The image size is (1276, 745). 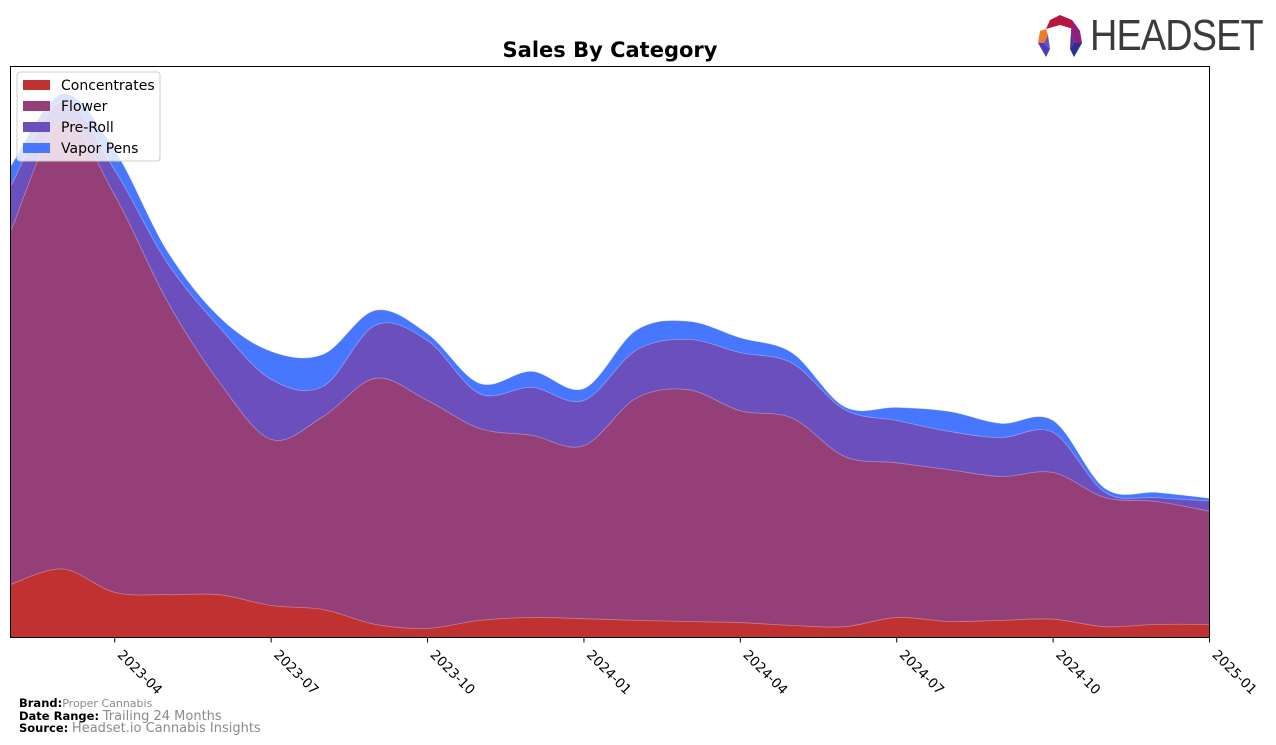 I want to click on source-value: Headset.io Cannabis Insights, so click(x=166, y=728).